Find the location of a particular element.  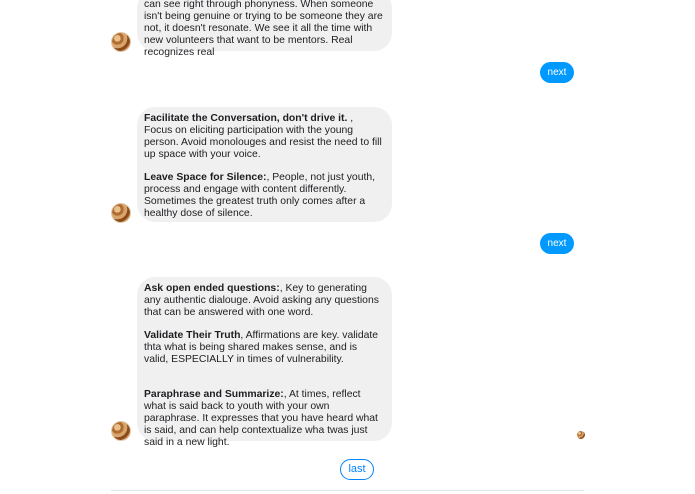

paragraph-heading: Validate Their Truth is located at coordinates (192, 335).